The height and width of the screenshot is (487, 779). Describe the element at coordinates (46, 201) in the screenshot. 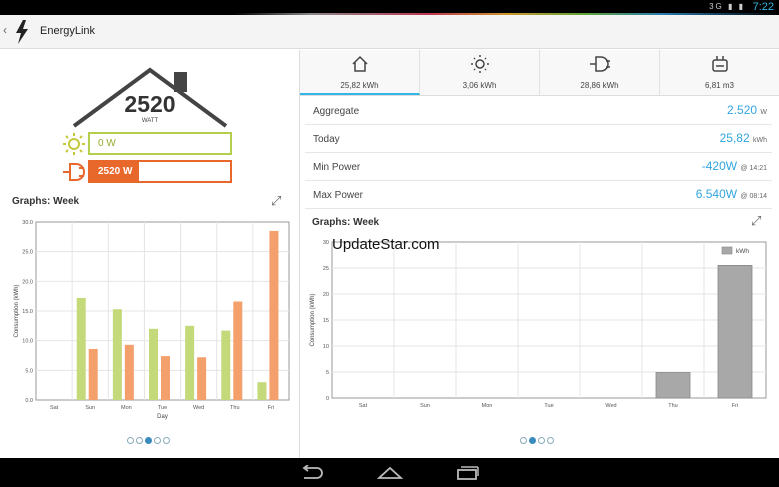

I see `left-graph-title: Graphs: Week` at that location.